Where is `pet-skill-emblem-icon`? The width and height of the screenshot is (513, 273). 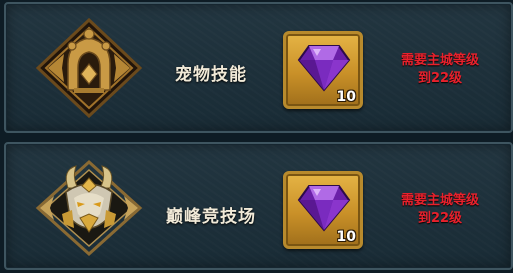 pet-skill-emblem-icon is located at coordinates (89, 68).